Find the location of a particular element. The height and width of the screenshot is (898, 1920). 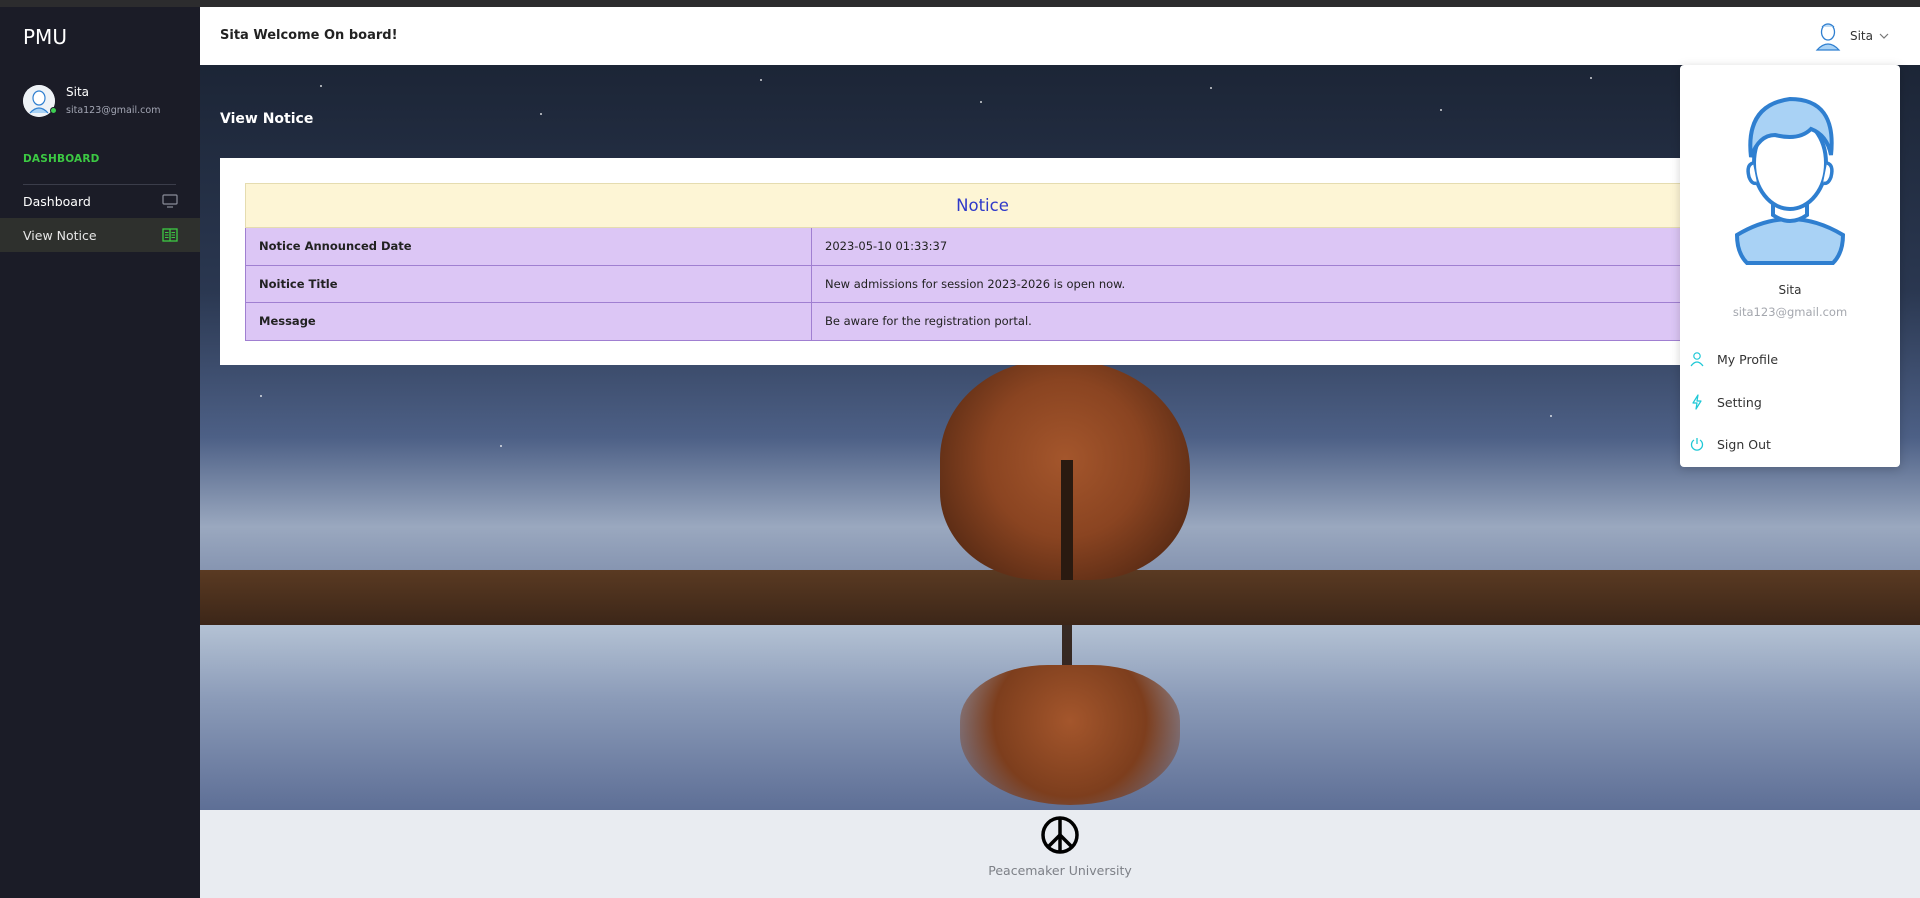

sidebar-user-name: Sita is located at coordinates (78, 92).